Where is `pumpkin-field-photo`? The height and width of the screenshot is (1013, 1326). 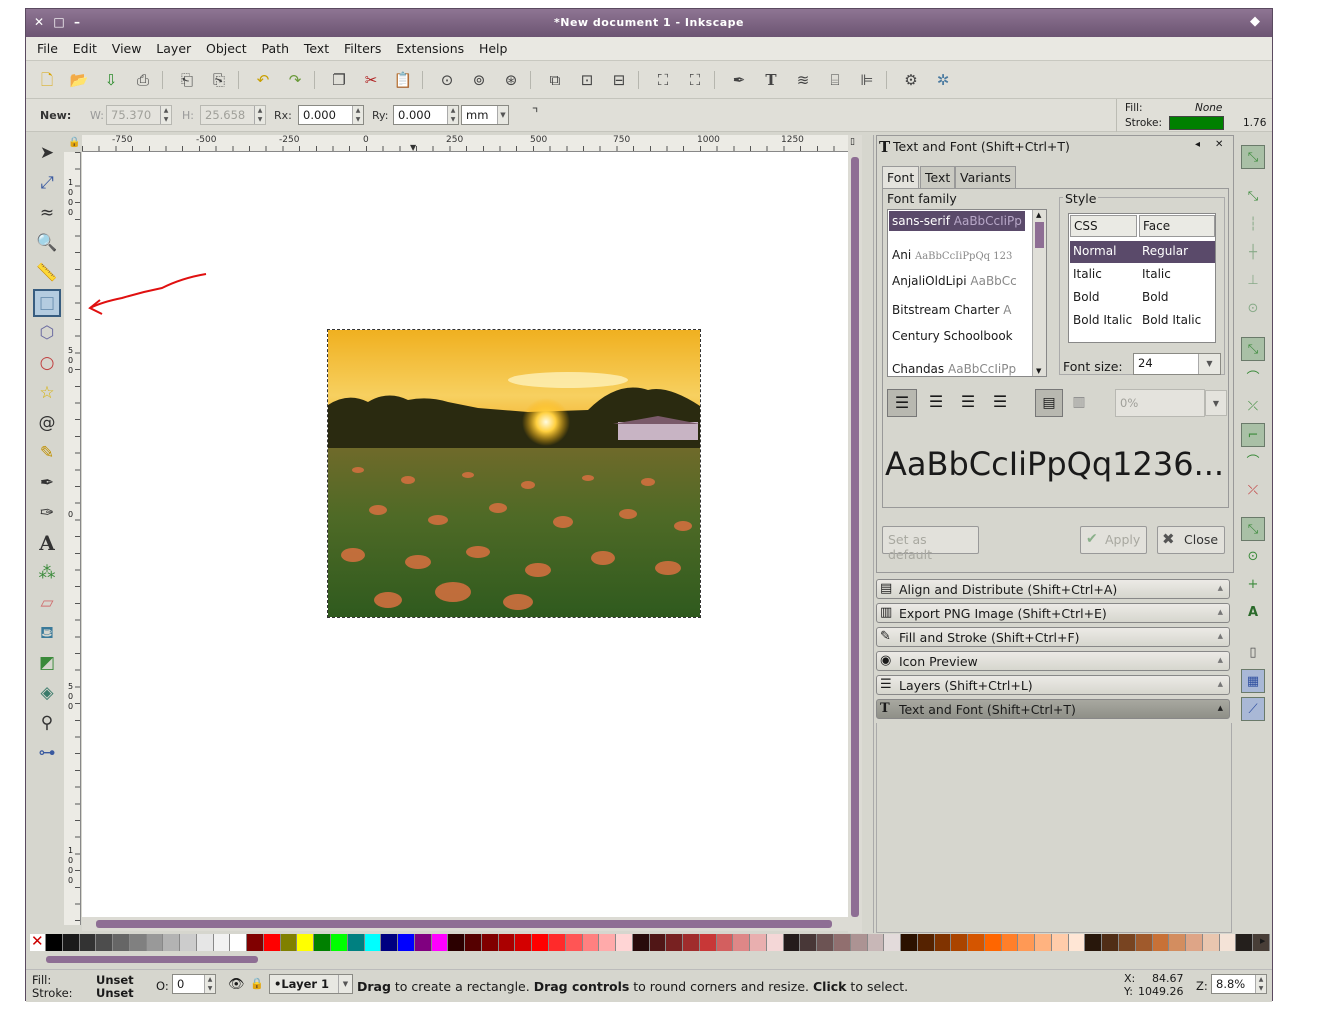 pumpkin-field-photo is located at coordinates (514, 473).